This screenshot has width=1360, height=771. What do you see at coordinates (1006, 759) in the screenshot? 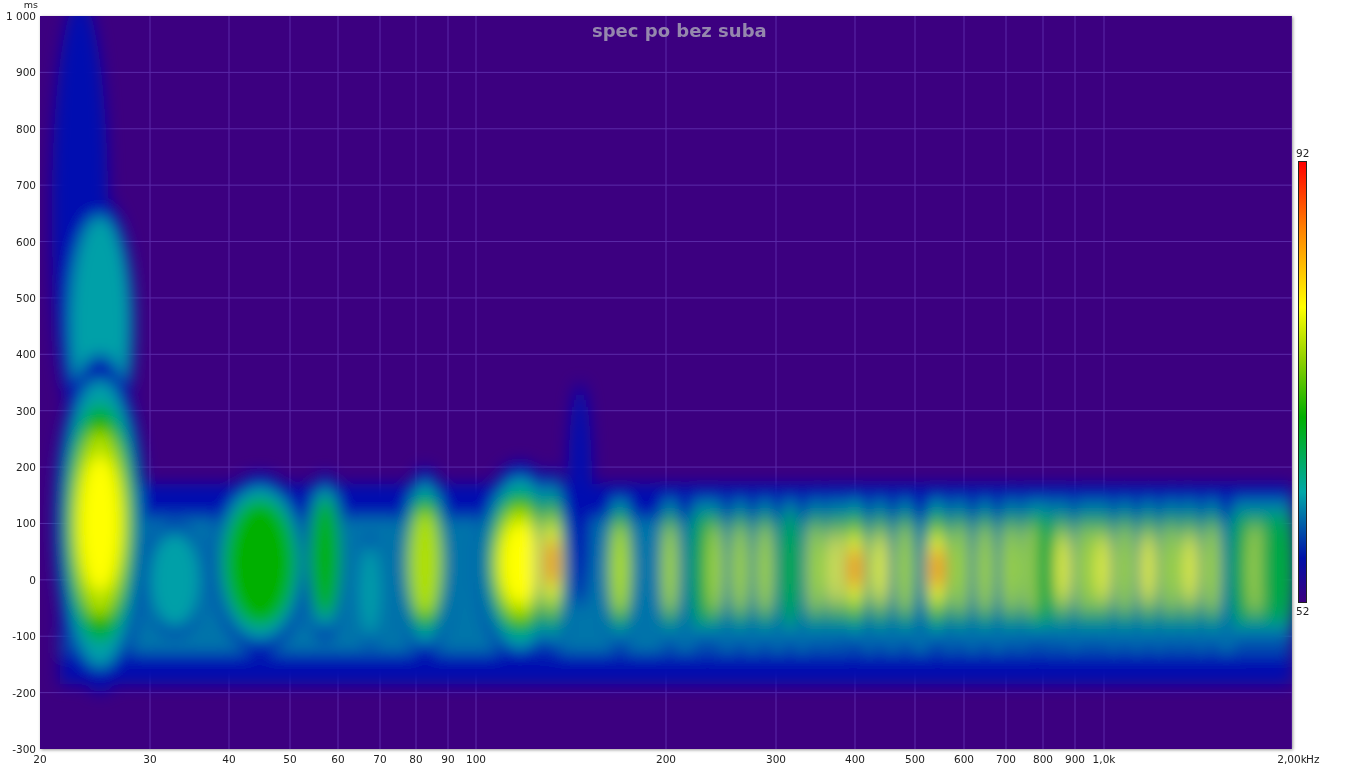
I see `x-tick-label: 700` at bounding box center [1006, 759].